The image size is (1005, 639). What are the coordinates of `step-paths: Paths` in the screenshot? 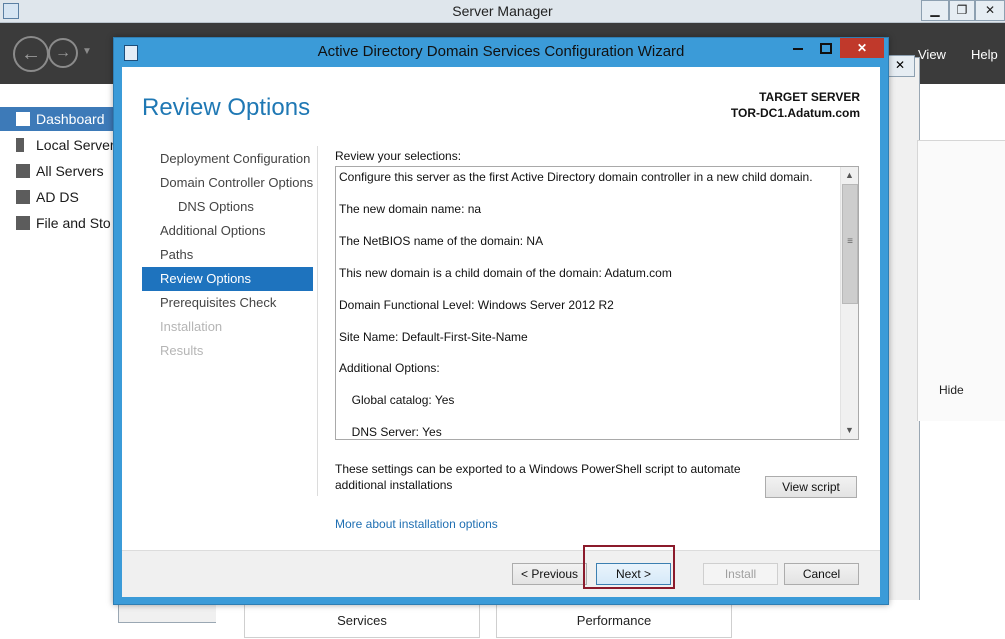 It's located at (227, 255).